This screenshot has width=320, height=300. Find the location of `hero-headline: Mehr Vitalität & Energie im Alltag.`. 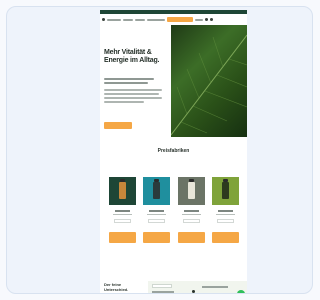

hero-headline: Mehr Vitalität & Energie im Alltag. is located at coordinates (132, 56).